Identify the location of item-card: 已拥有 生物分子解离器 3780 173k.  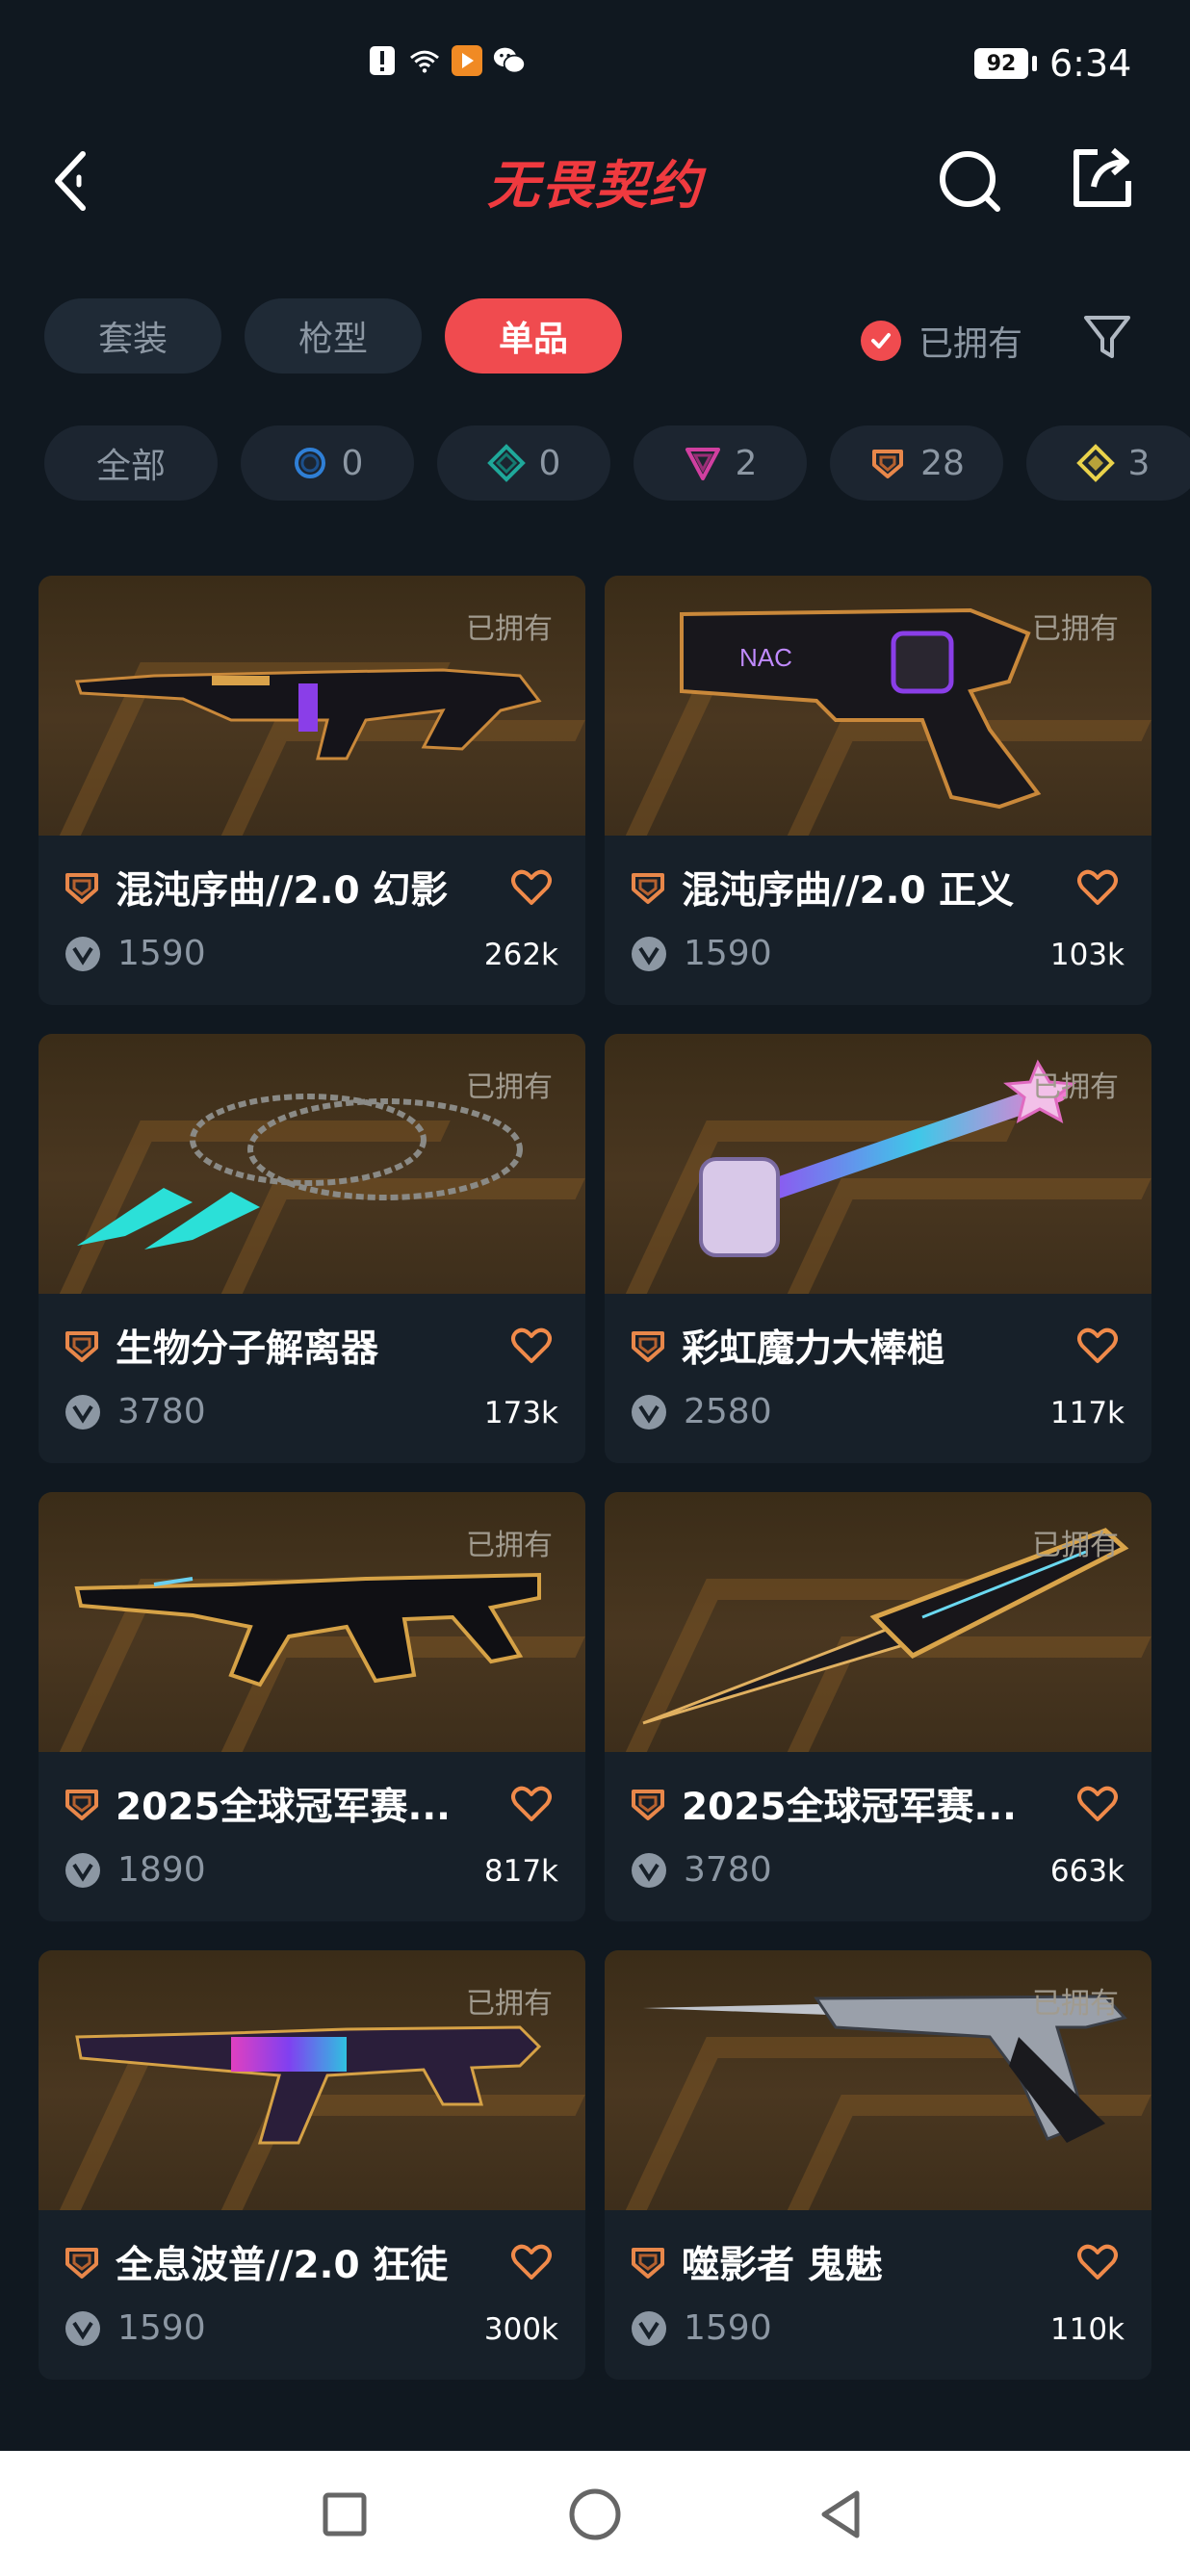
(312, 1248).